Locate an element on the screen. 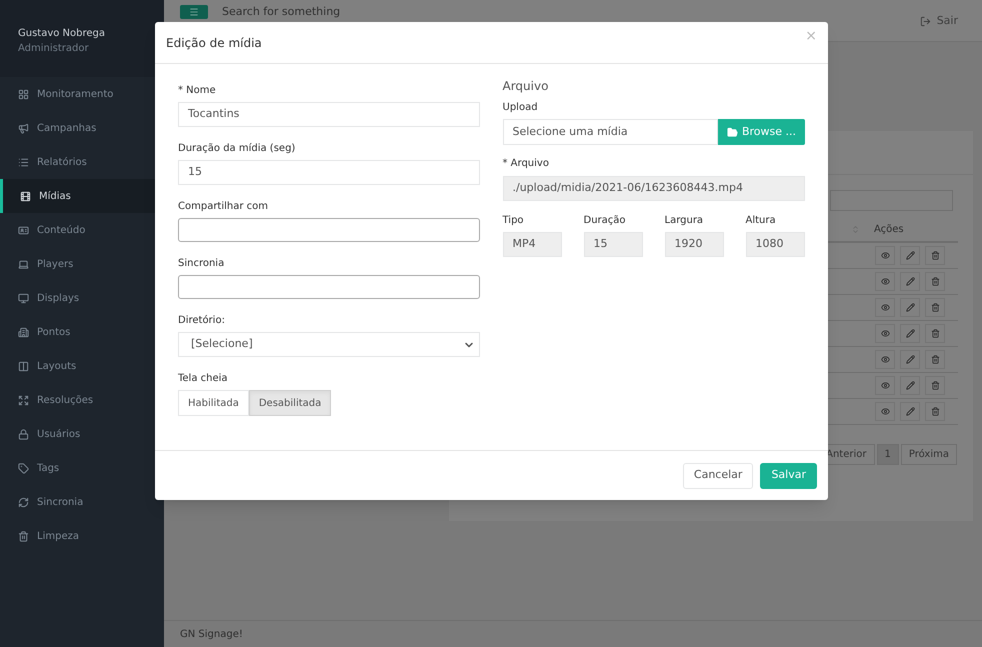 The image size is (982, 647). sidebar-item: Displays is located at coordinates (82, 298).